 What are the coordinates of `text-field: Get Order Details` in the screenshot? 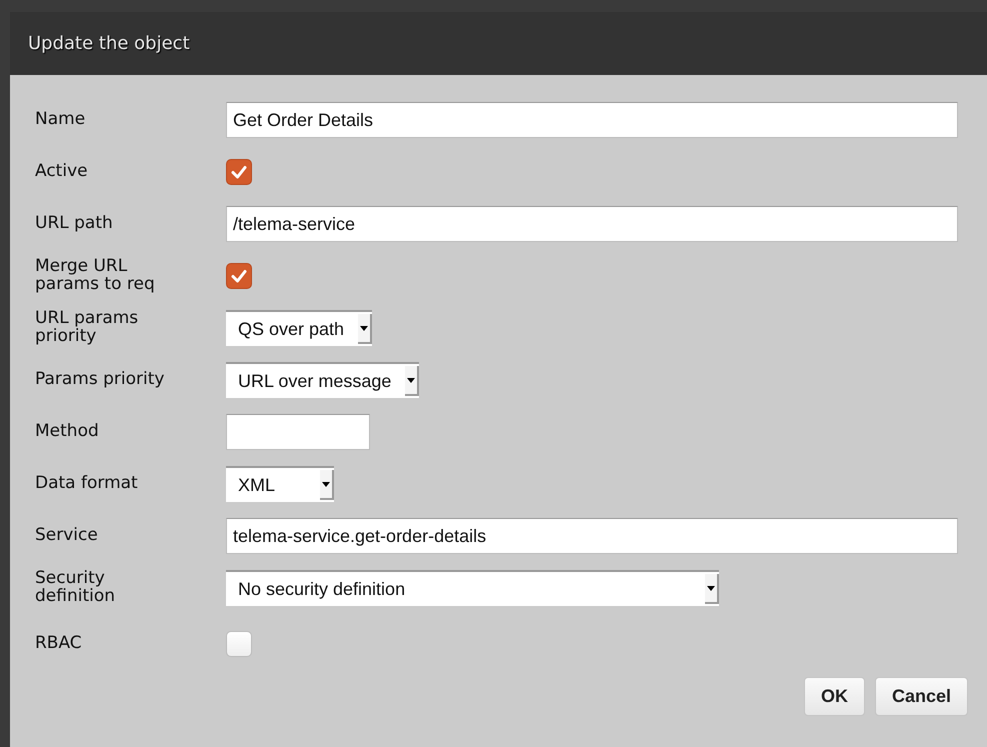 It's located at (592, 120).